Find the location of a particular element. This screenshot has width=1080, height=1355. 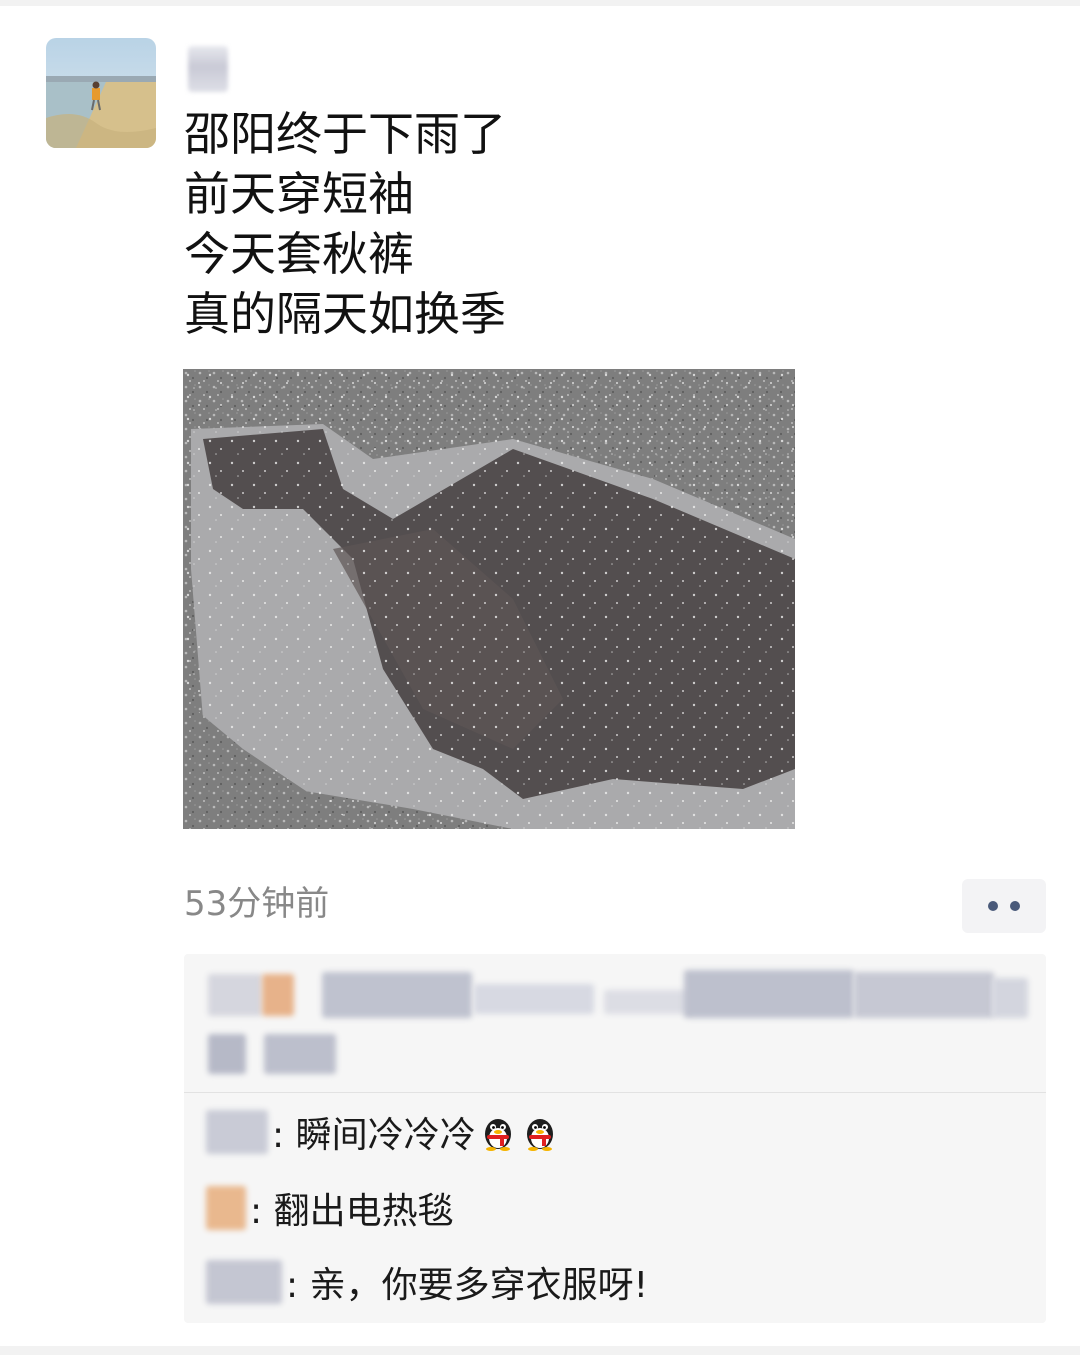

comment-text: : 亲，你要多穿衣服呀! is located at coordinates (467, 1285).